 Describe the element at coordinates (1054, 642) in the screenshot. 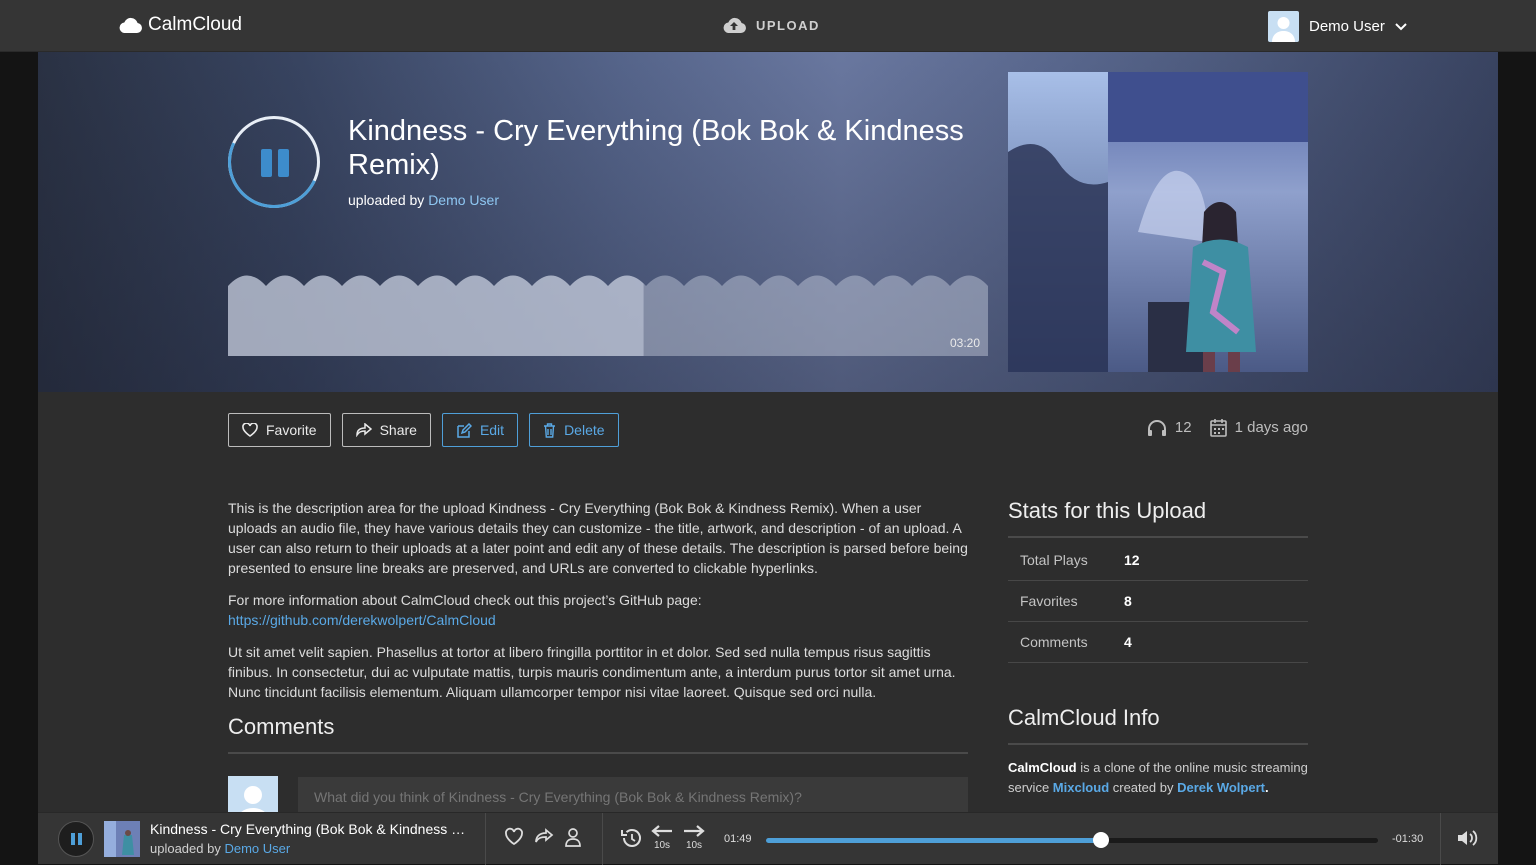

I see `stats-label: Comments` at that location.